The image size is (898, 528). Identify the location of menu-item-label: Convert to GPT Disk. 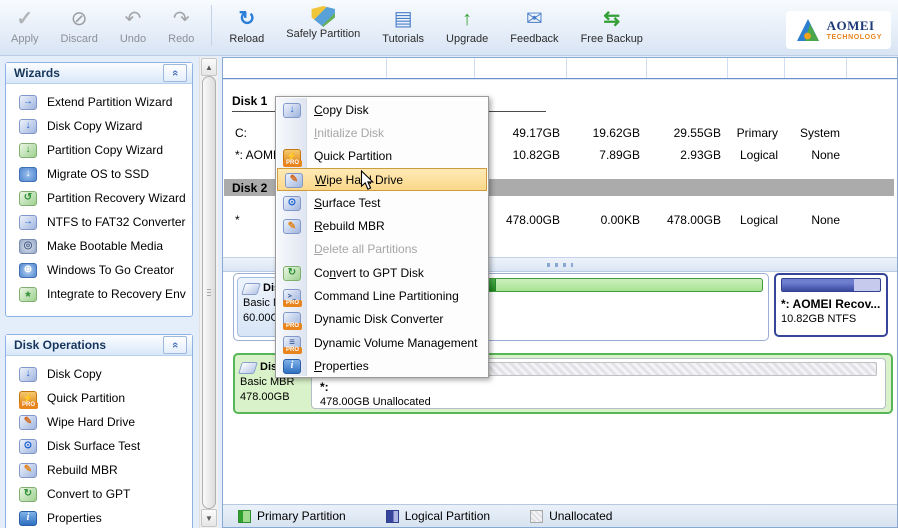
(369, 272).